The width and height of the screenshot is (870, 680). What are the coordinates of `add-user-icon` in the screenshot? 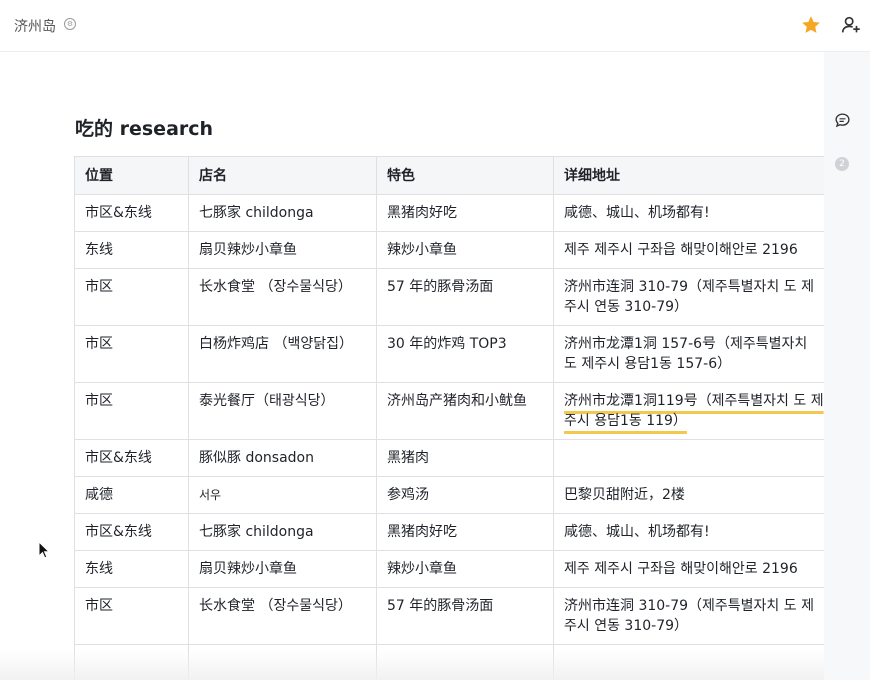 It's located at (851, 25).